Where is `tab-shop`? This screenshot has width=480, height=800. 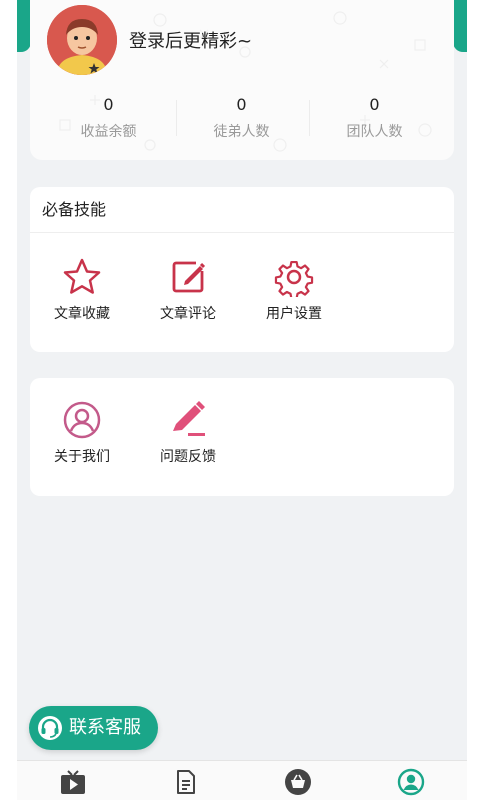 tab-shop is located at coordinates (298, 782).